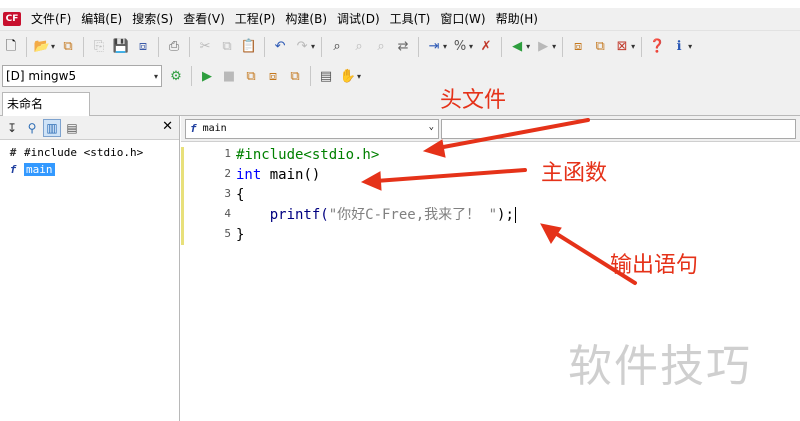  Describe the element at coordinates (214, 128) in the screenshot. I see `function-select-value: main` at that location.